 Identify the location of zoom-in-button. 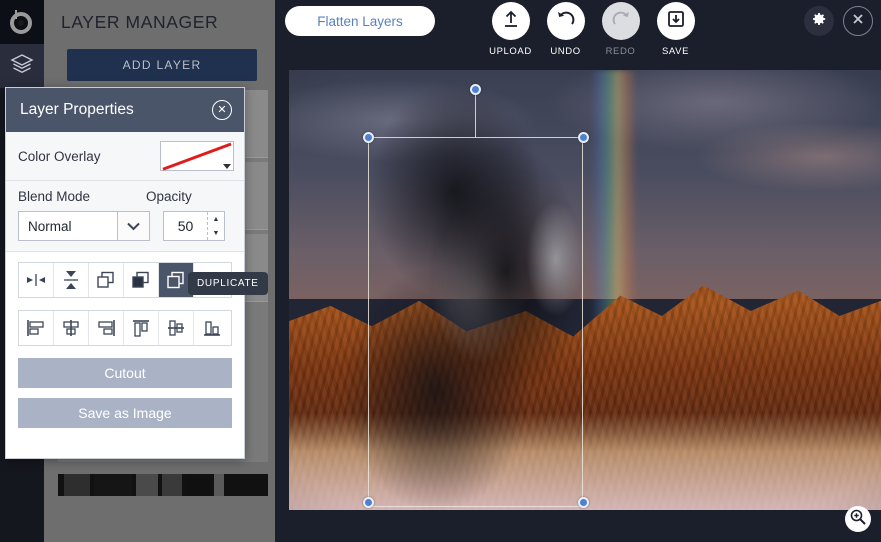
(858, 519).